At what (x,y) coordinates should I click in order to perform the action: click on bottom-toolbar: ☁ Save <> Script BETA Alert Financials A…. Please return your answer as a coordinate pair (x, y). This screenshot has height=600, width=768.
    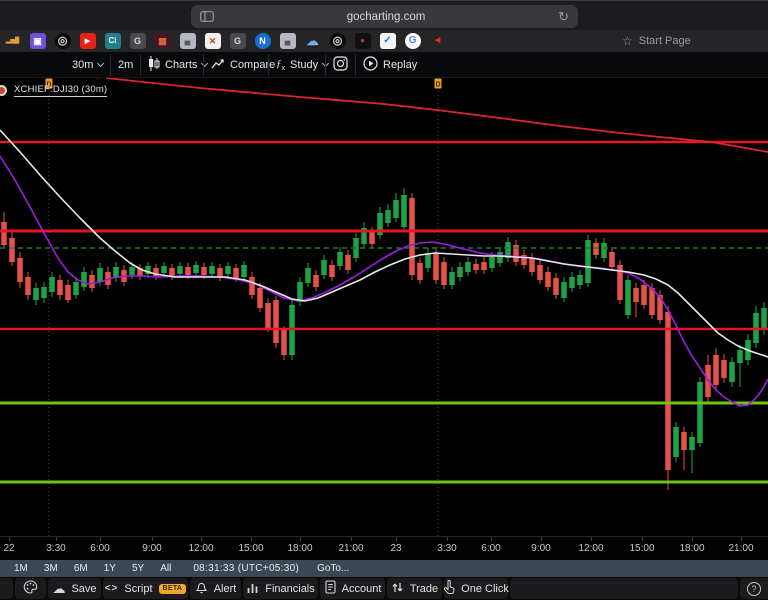
    Looking at the image, I should click on (384, 588).